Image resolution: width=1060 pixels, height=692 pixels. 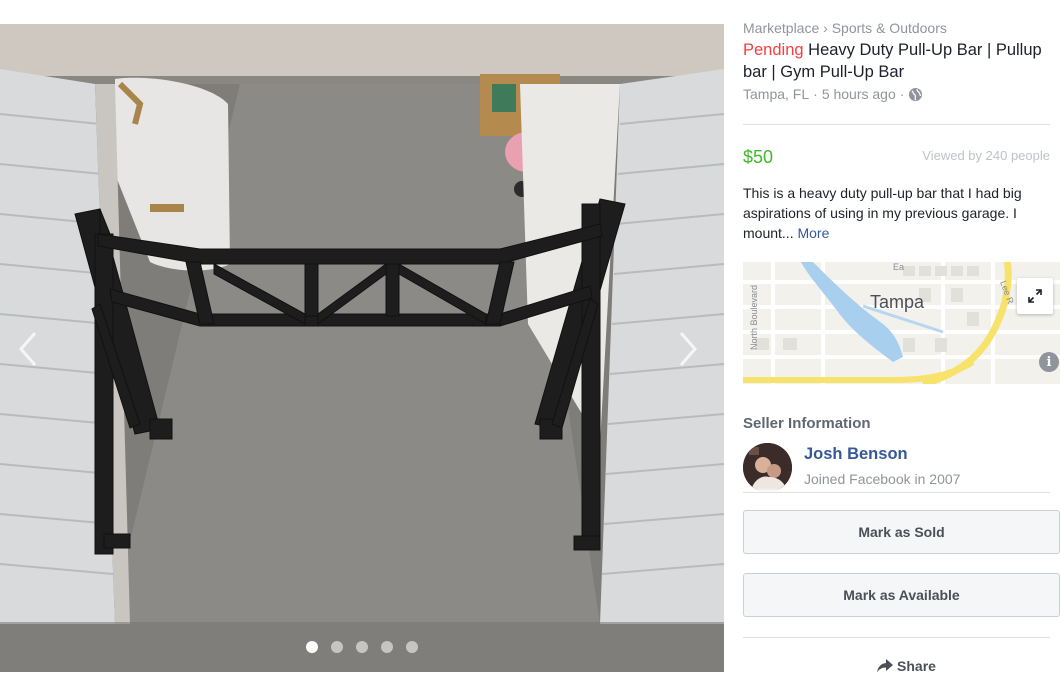 What do you see at coordinates (898, 267) in the screenshot?
I see `map-street-east: Ea` at bounding box center [898, 267].